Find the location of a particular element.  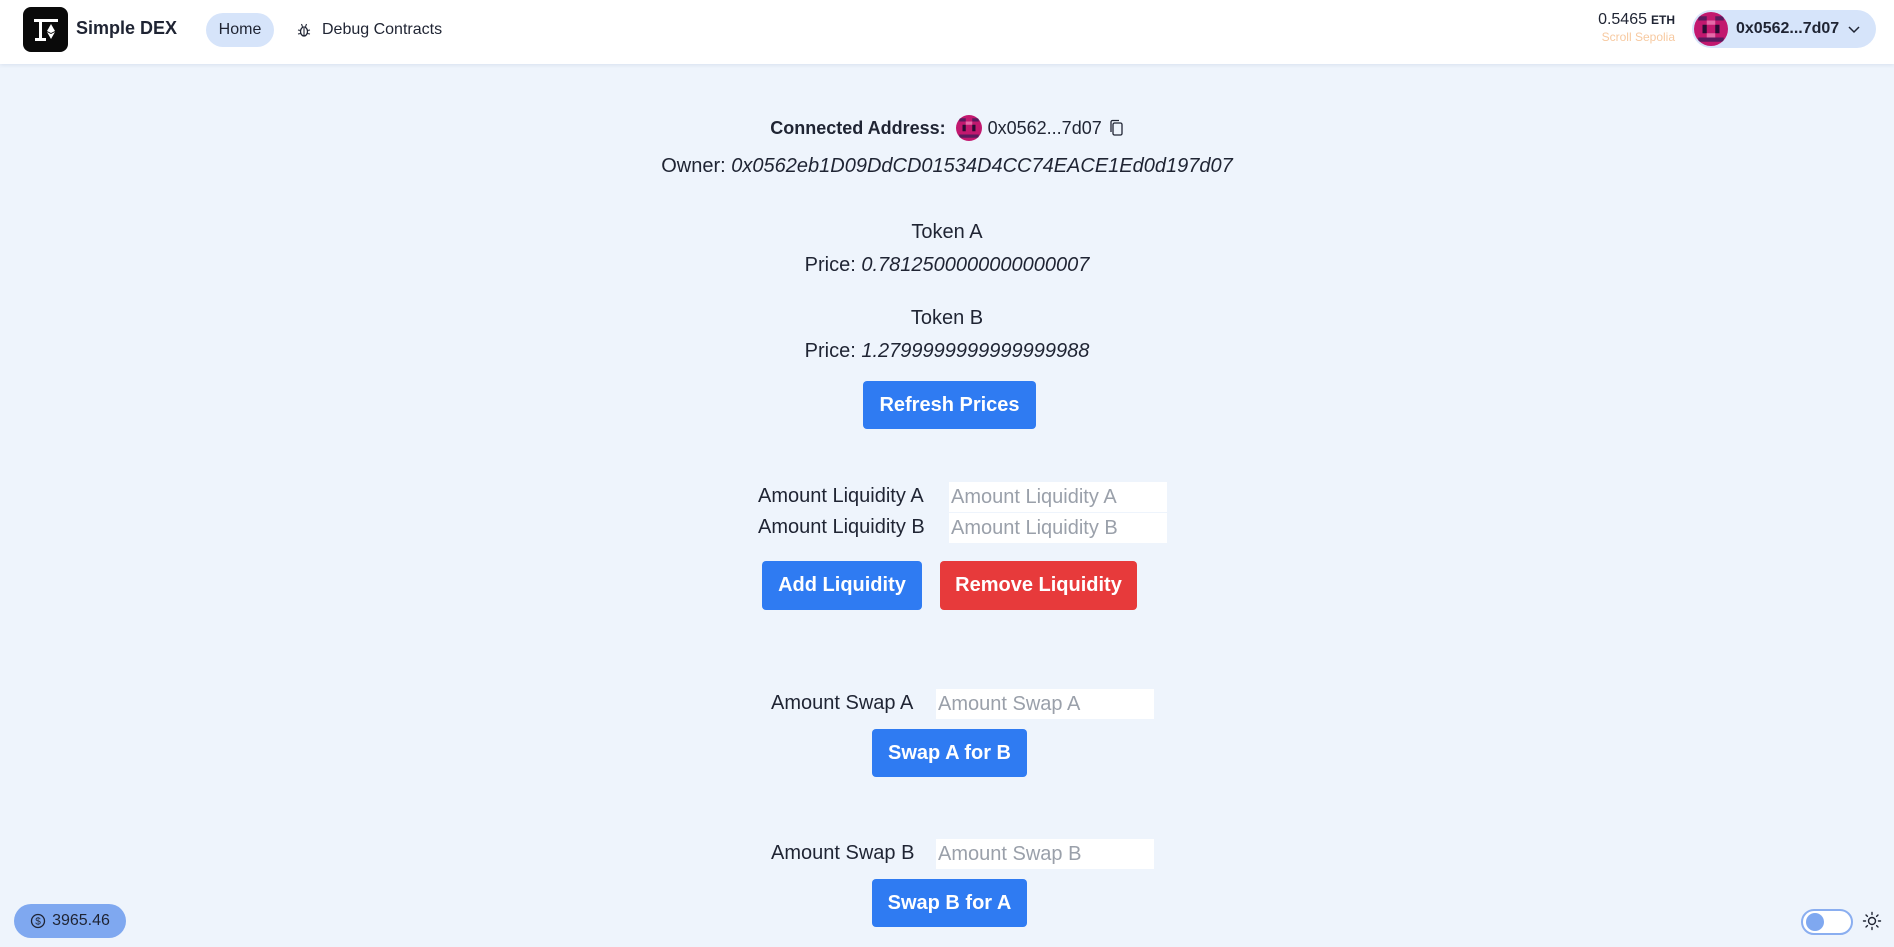

balance-unit: ETH is located at coordinates (1663, 20).